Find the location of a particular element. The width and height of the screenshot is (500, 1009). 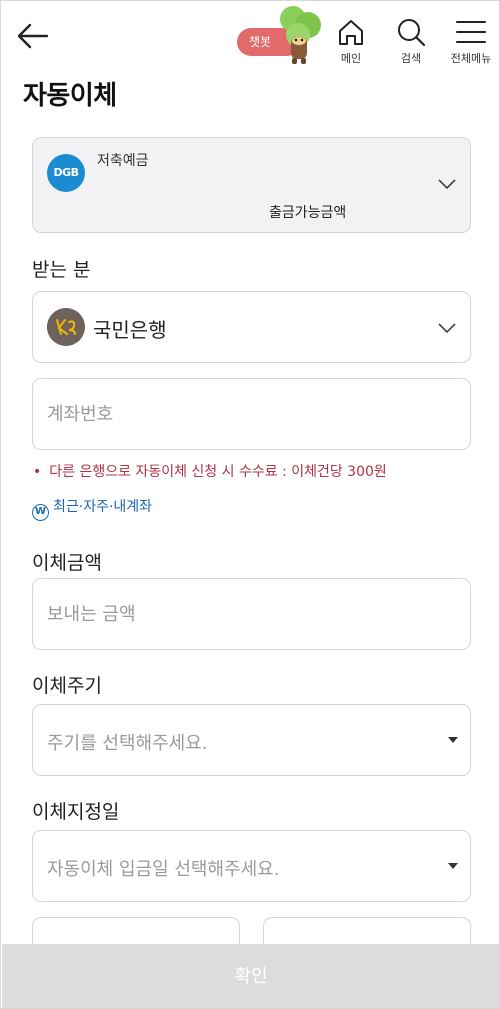

dgb-logo-icon: DGB is located at coordinates (66, 173).